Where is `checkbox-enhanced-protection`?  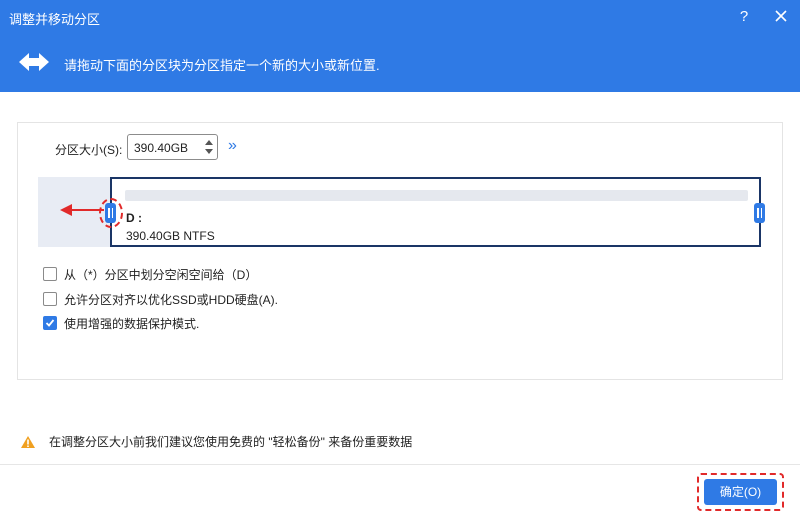
checkbox-enhanced-protection is located at coordinates (50, 323).